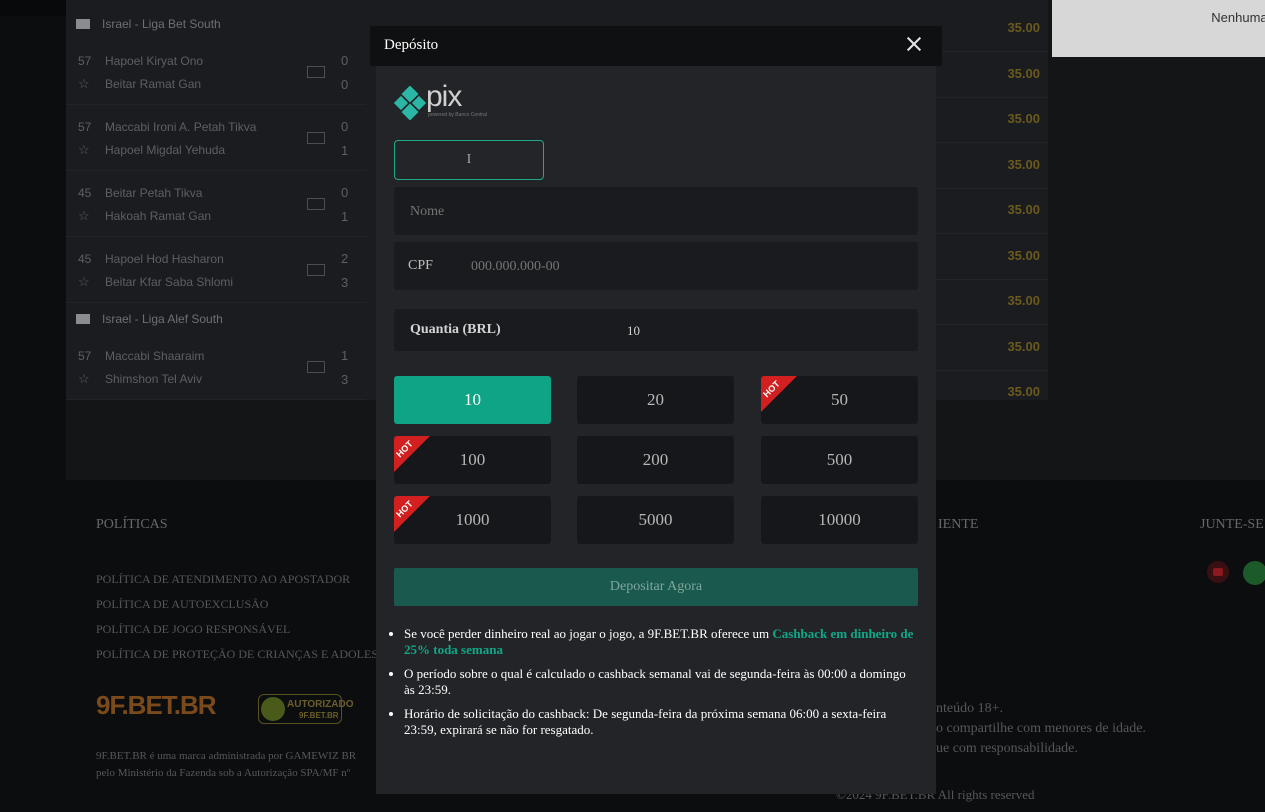  What do you see at coordinates (156, 705) in the screenshot?
I see `site-logo: 9F.BET.BR` at bounding box center [156, 705].